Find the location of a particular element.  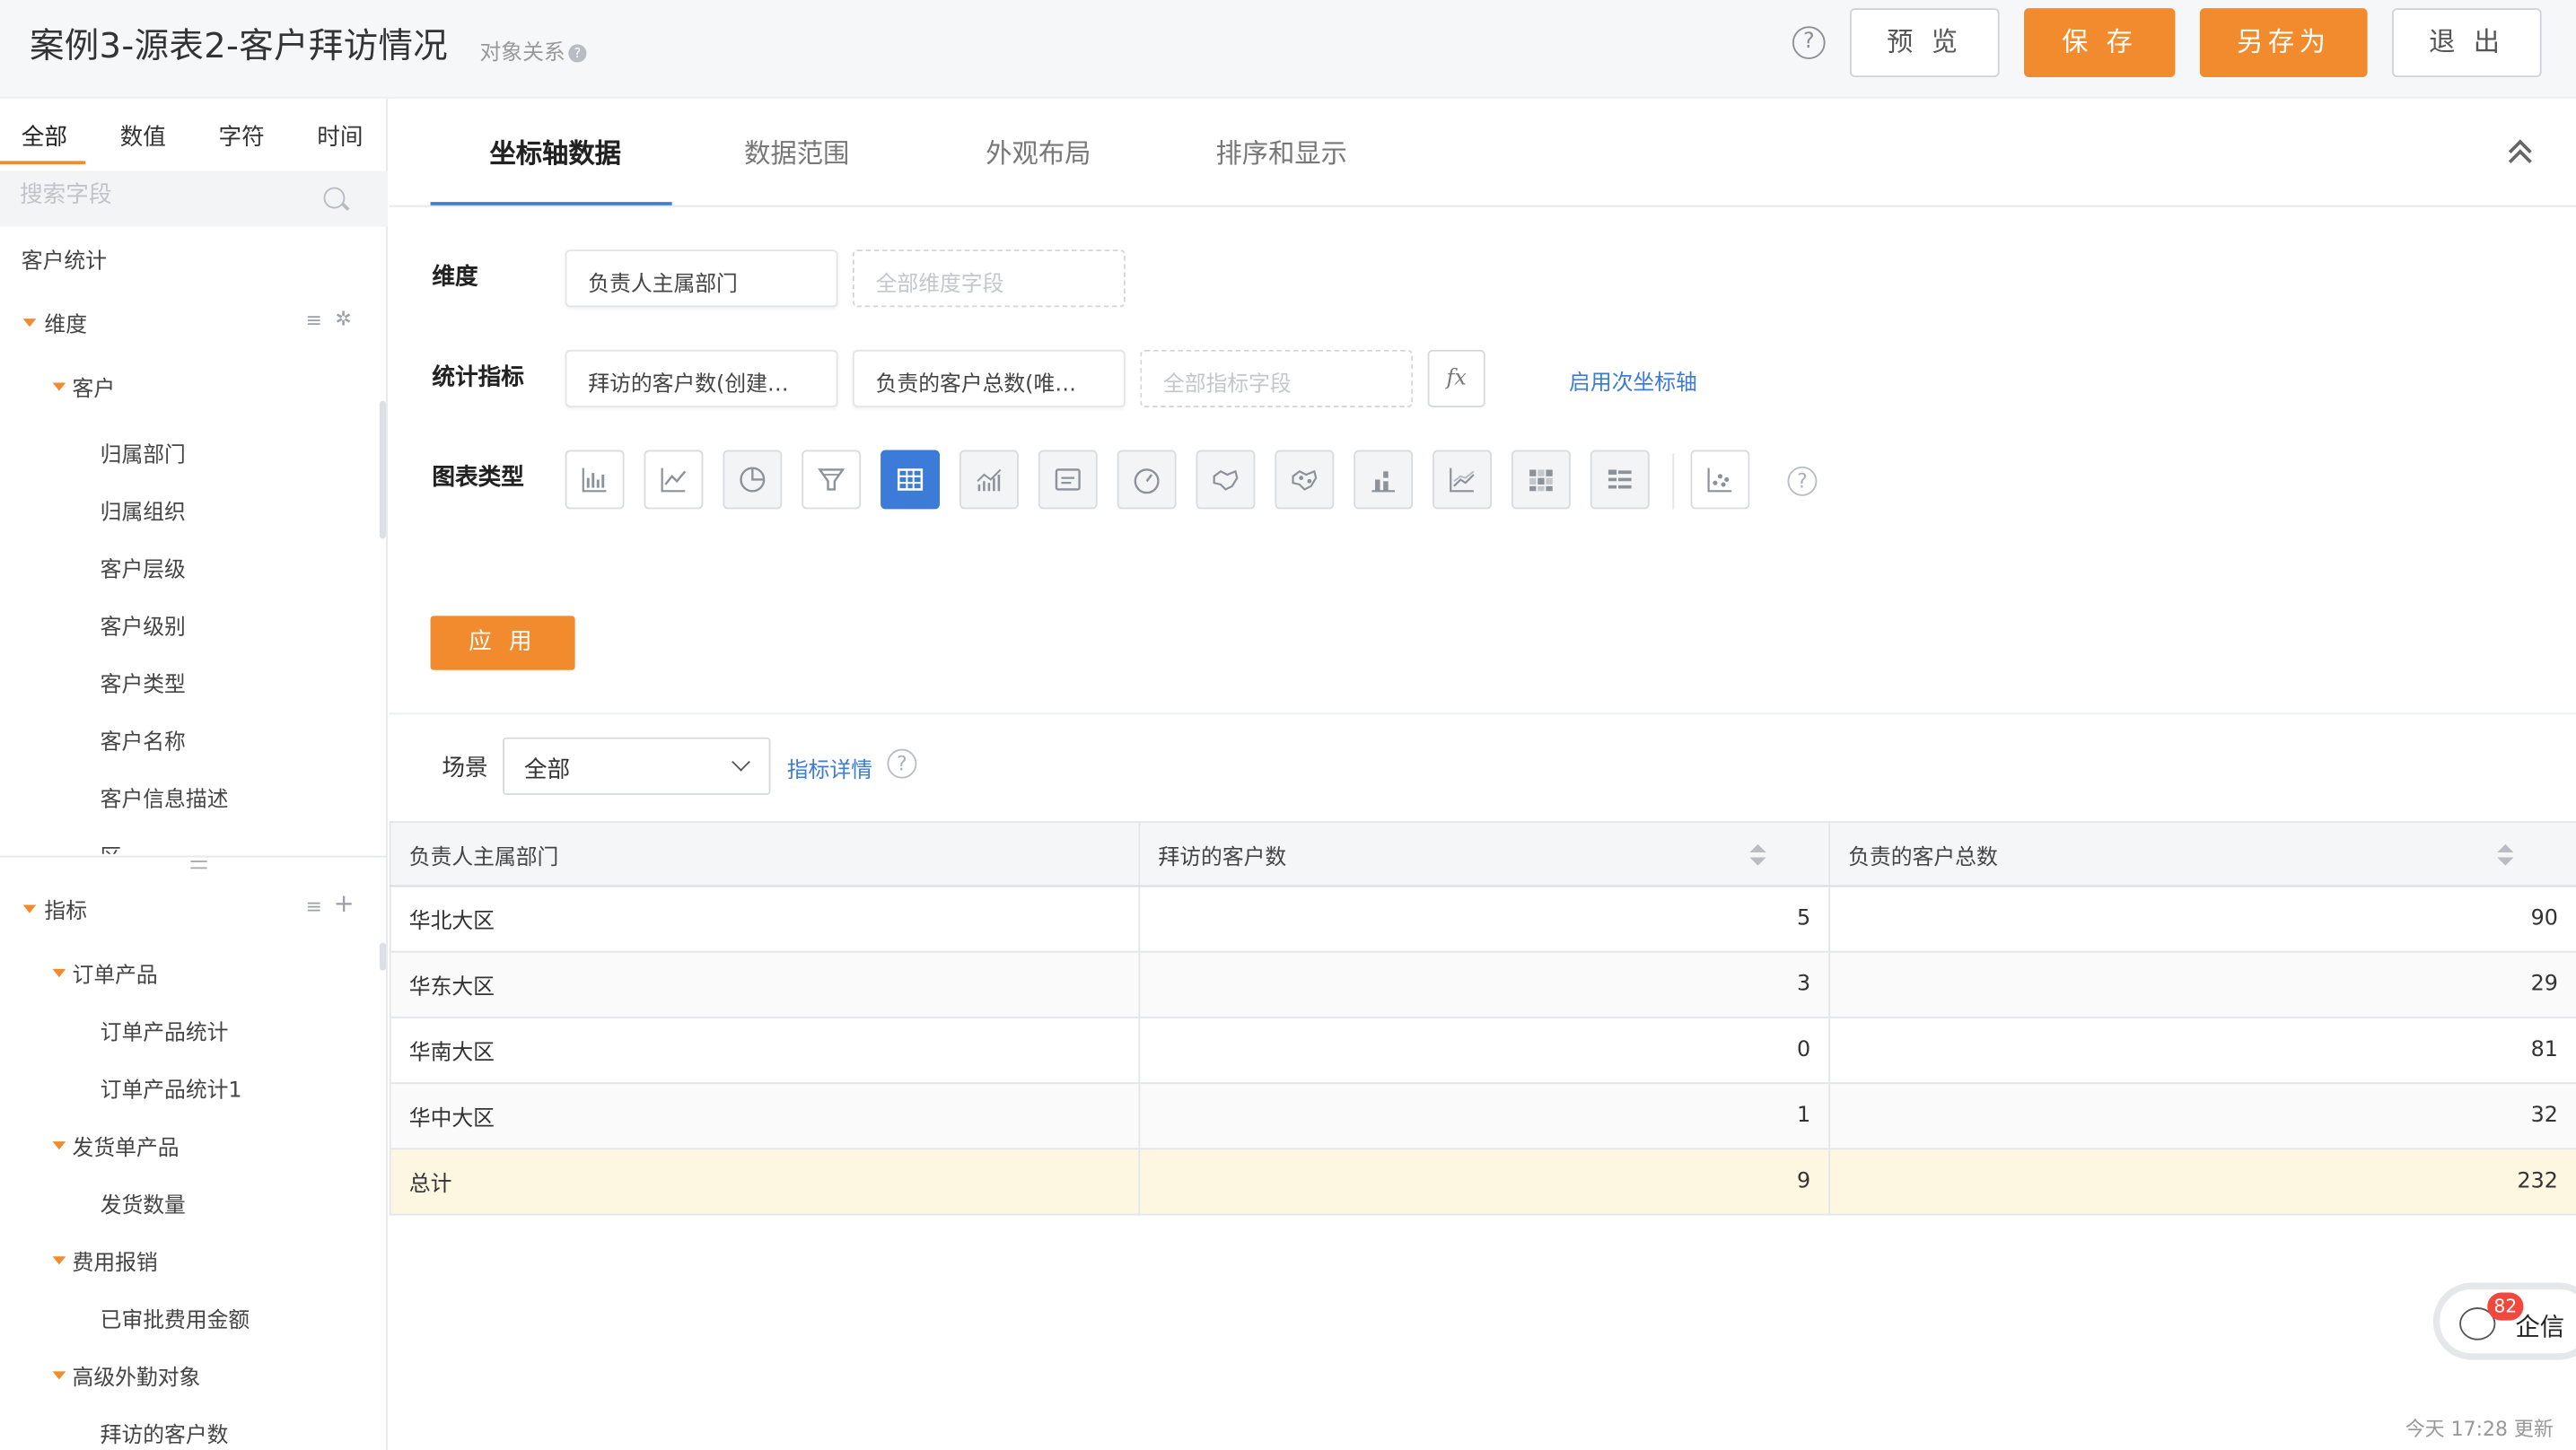

bar-chart-icon is located at coordinates (595, 480).